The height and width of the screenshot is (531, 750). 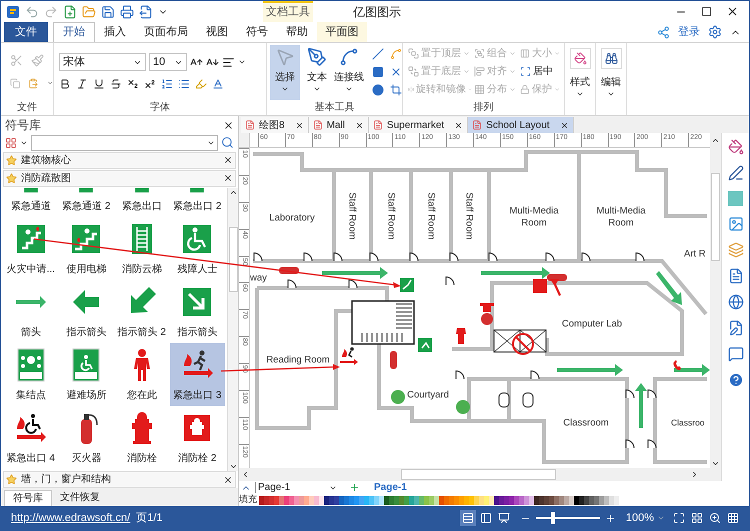 I want to click on zoom-percentage: 100%, so click(x=640, y=518).